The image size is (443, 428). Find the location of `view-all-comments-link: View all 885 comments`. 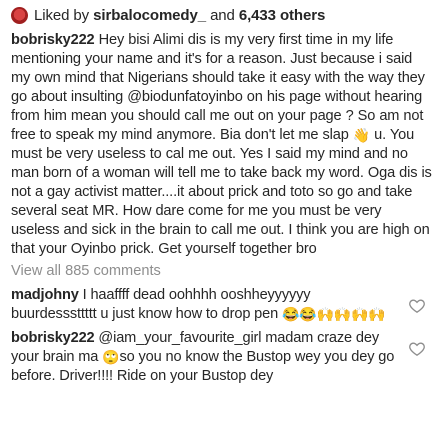

view-all-comments-link: View all 885 comments is located at coordinates (222, 271).